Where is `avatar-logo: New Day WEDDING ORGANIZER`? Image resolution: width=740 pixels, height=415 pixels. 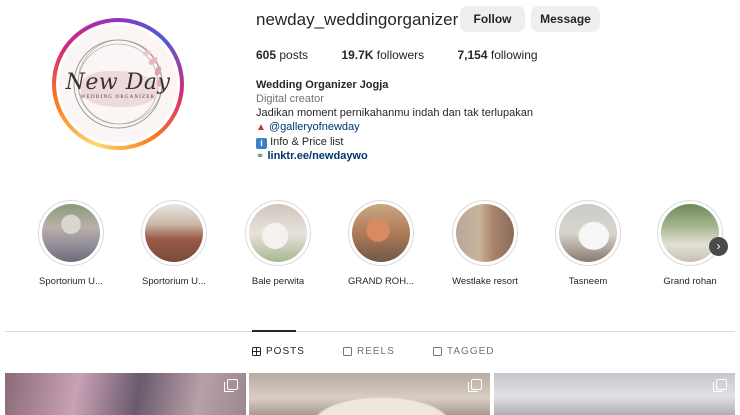 avatar-logo: New Day WEDDING ORGANIZER is located at coordinates (118, 84).